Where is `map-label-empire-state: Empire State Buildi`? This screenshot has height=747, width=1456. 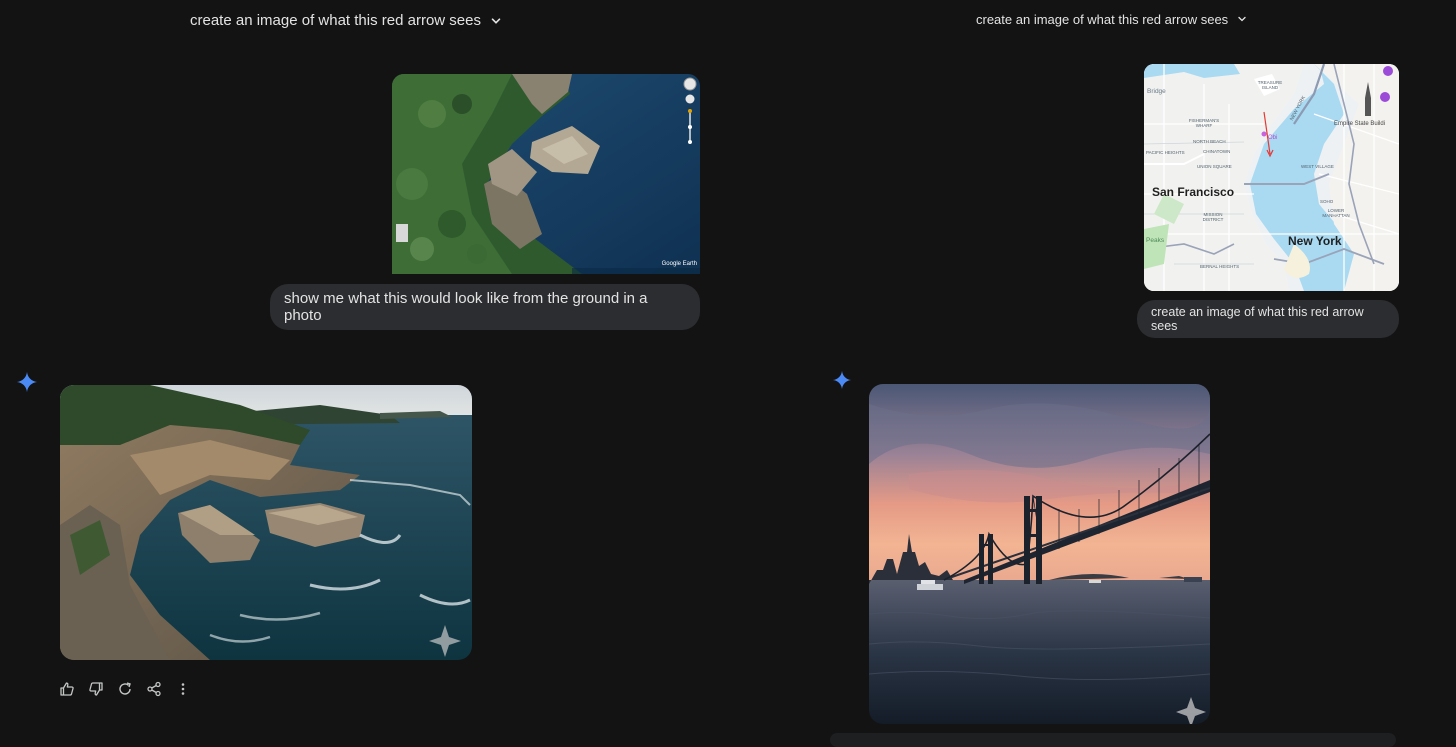 map-label-empire-state: Empire State Buildi is located at coordinates (1360, 124).